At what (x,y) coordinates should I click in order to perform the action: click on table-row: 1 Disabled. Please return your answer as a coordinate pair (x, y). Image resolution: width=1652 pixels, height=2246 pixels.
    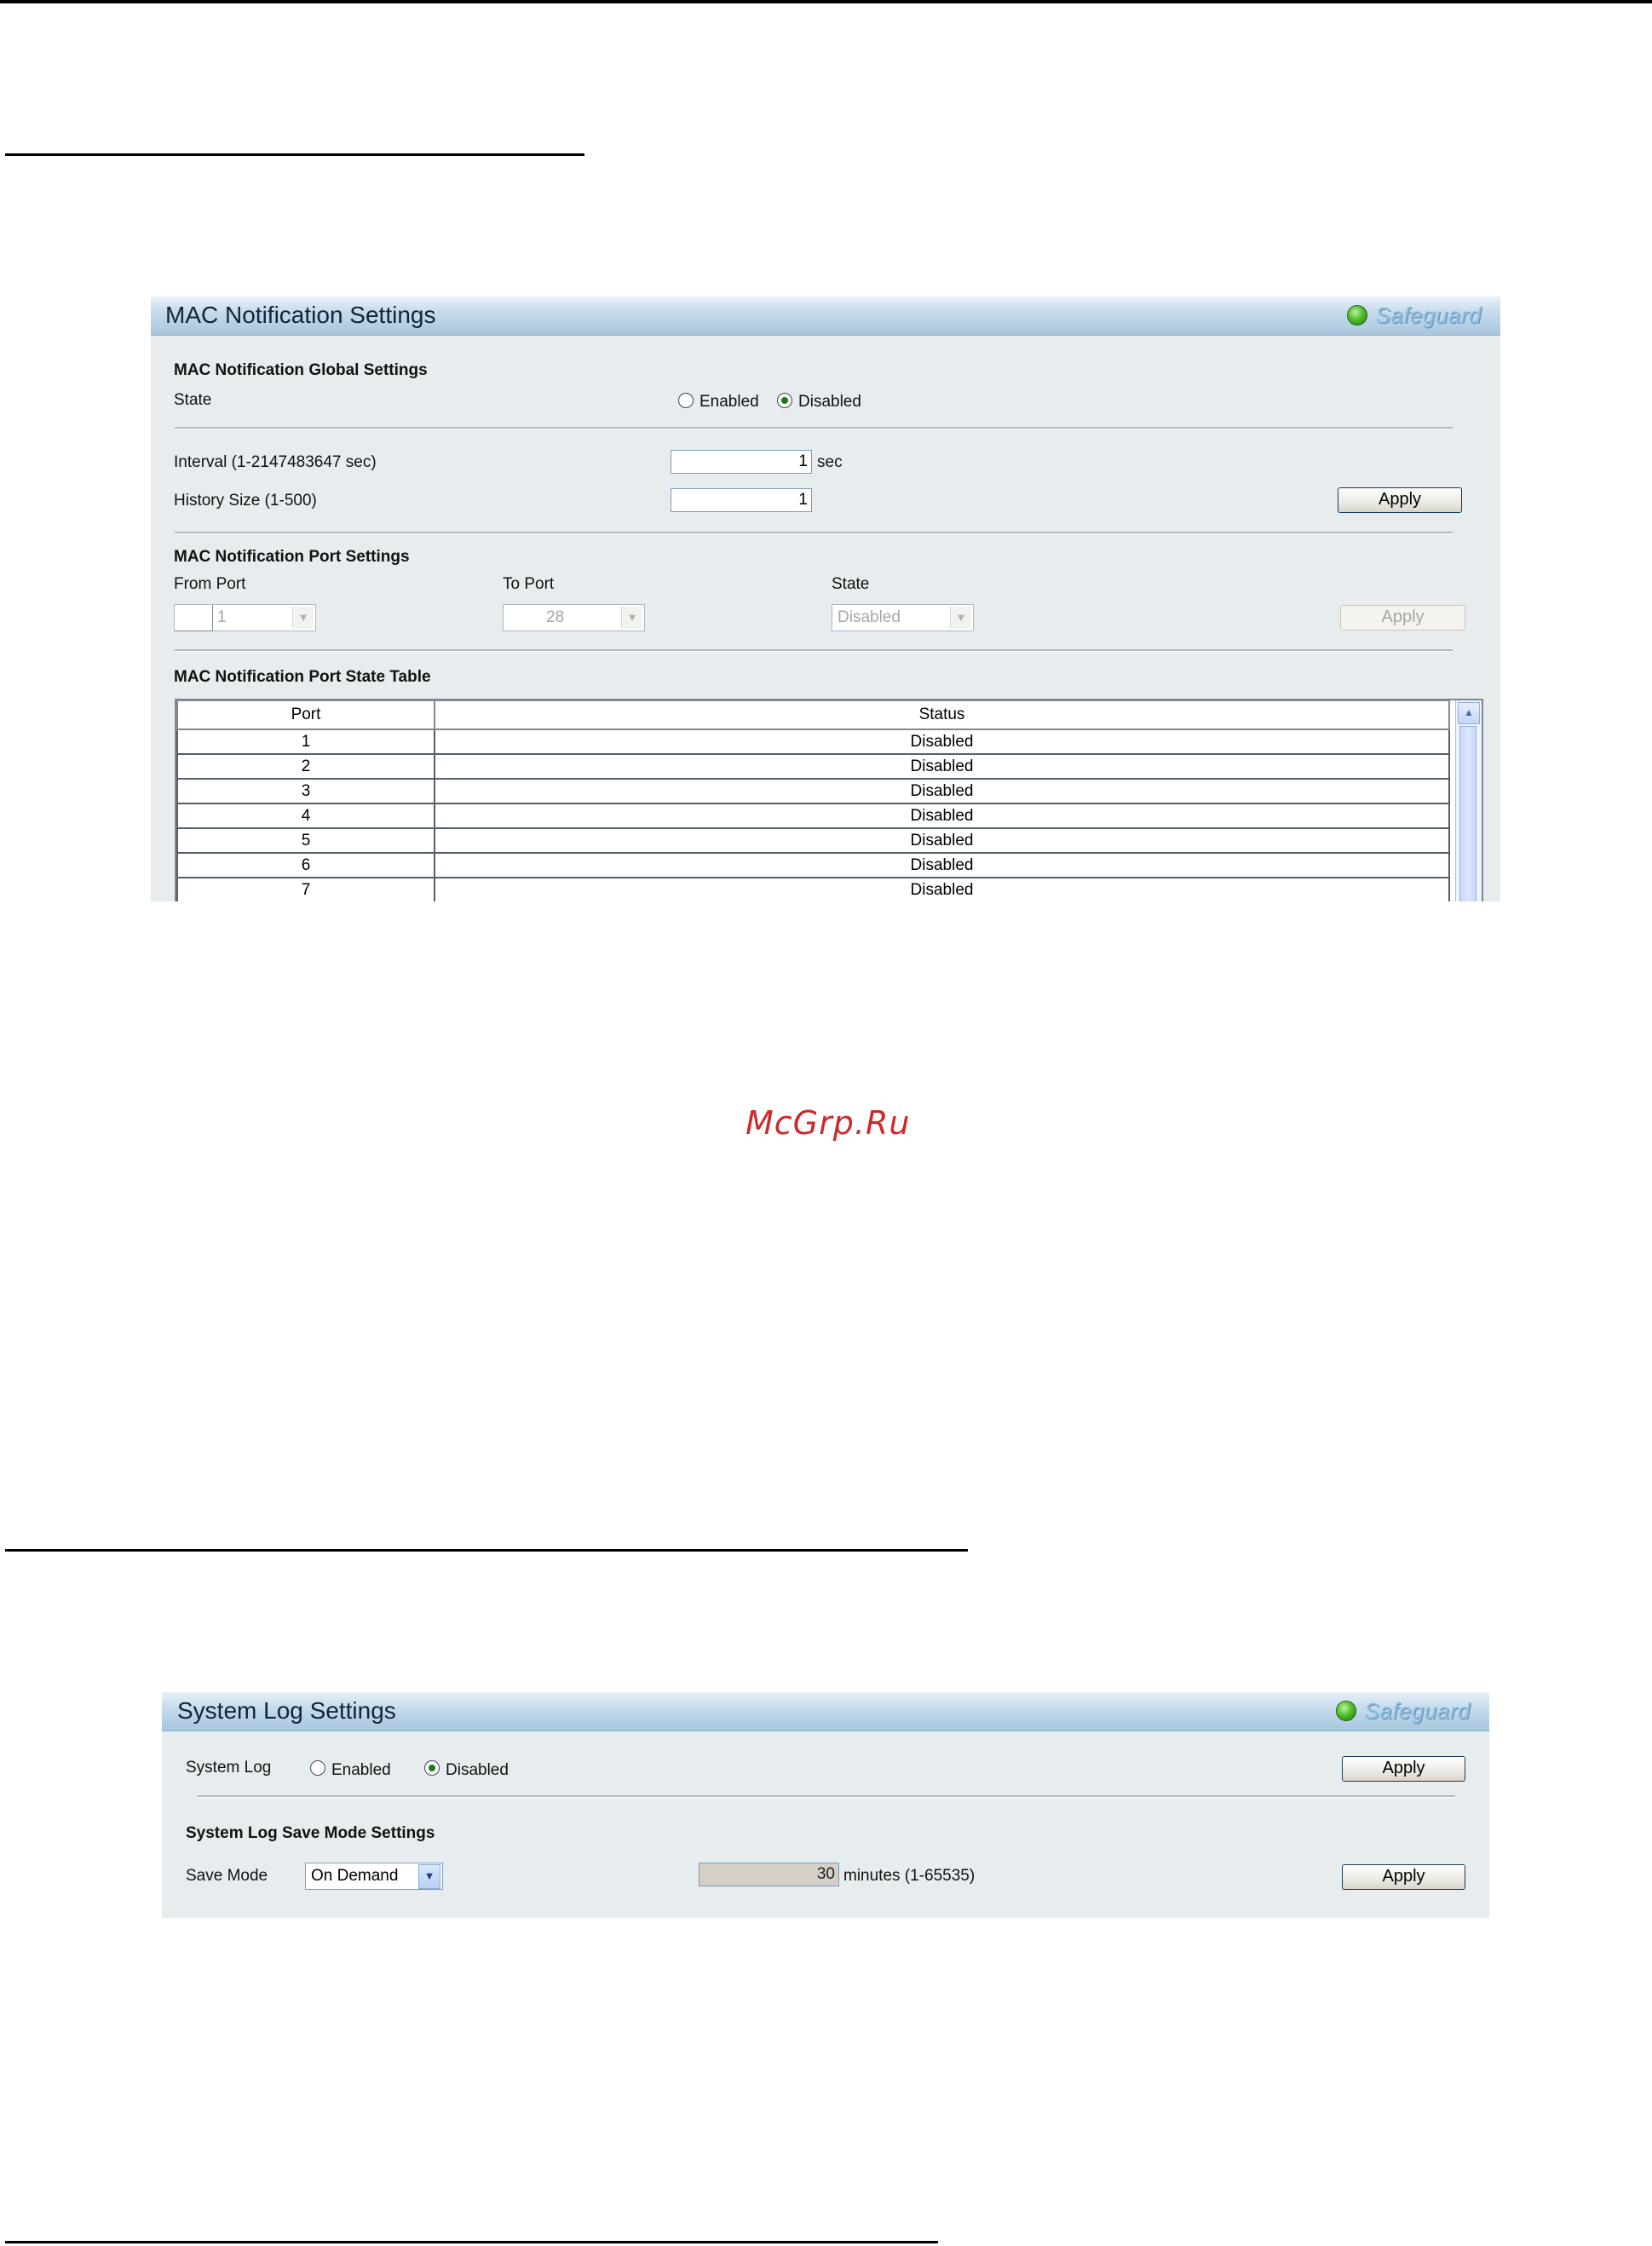
    Looking at the image, I should click on (813, 742).